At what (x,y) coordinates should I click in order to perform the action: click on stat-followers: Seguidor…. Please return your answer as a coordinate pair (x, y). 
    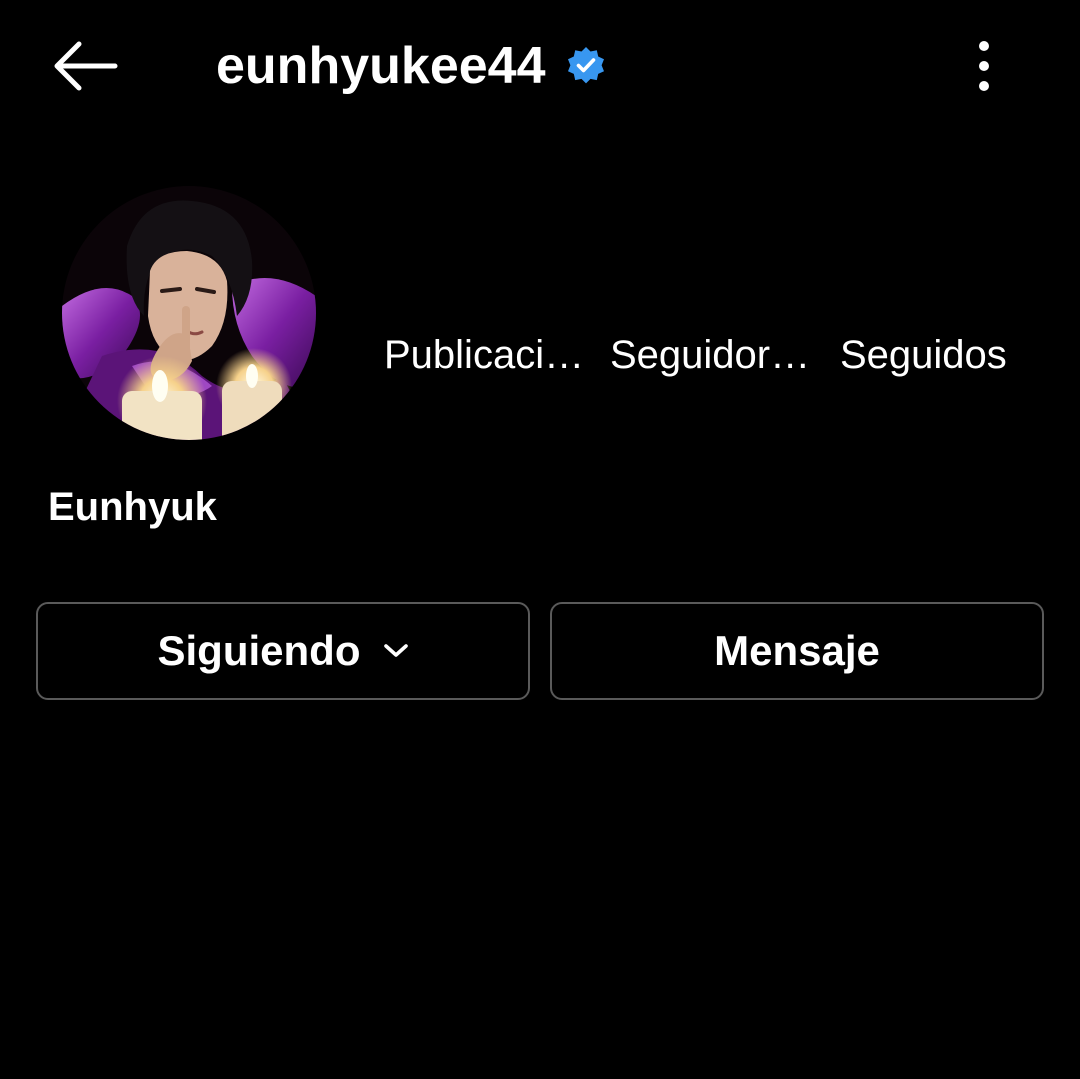
    Looking at the image, I should click on (708, 355).